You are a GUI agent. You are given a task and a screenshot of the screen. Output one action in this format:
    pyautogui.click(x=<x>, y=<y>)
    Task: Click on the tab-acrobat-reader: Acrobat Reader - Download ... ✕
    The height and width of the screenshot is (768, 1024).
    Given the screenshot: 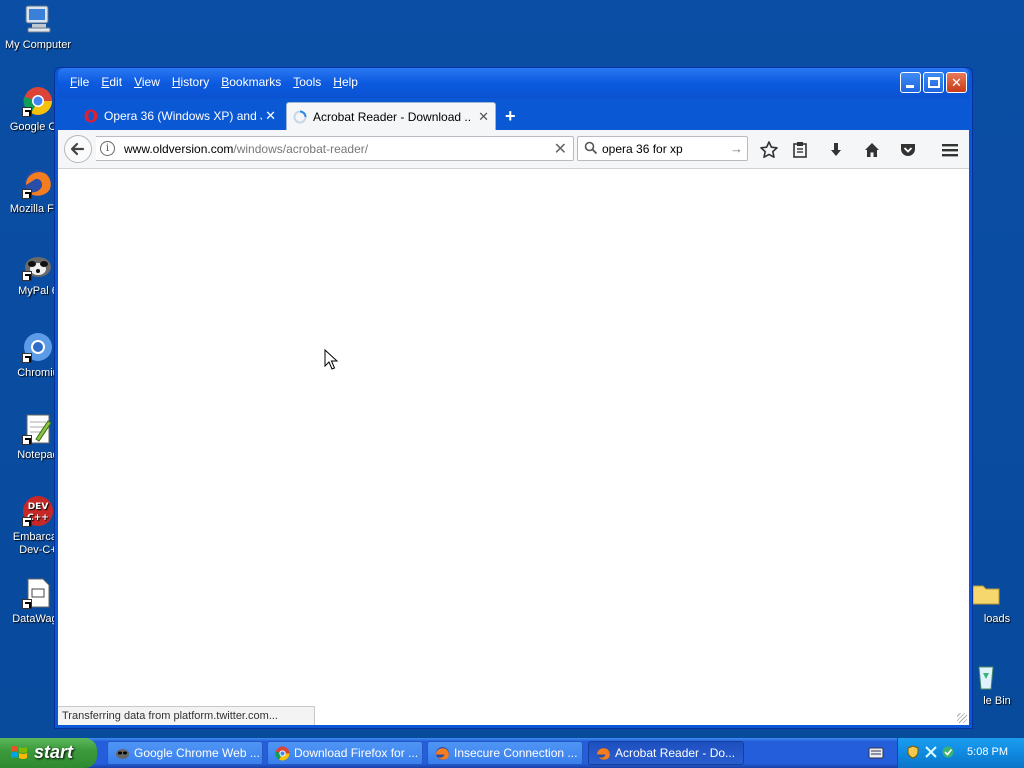 What is the action you would take?
    pyautogui.click(x=391, y=116)
    